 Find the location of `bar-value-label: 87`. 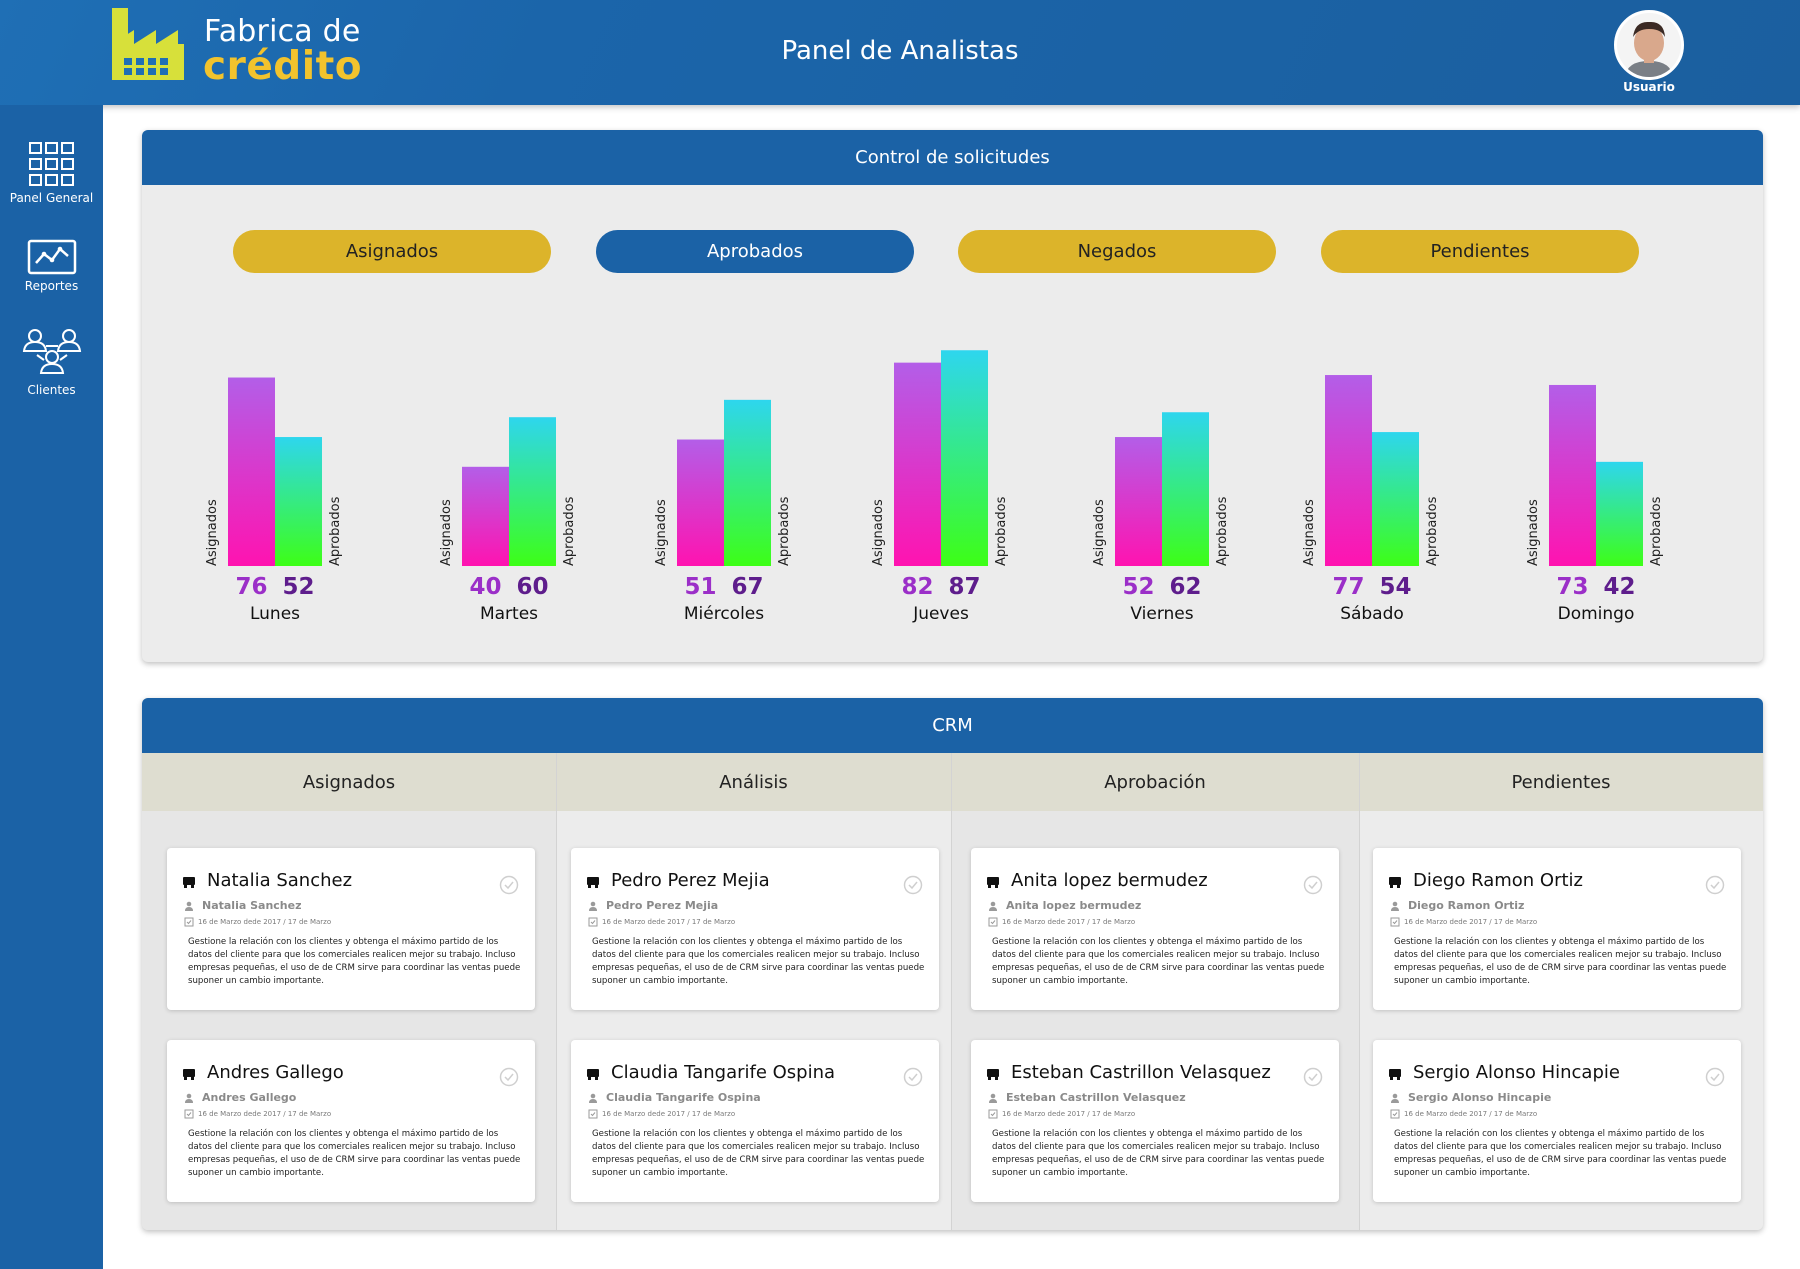

bar-value-label: 87 is located at coordinates (964, 587).